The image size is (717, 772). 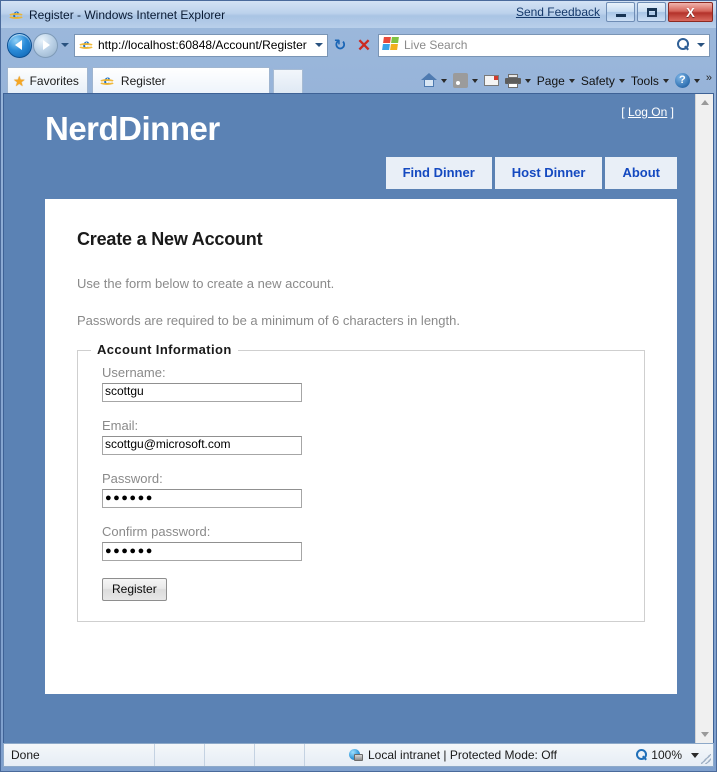 I want to click on tools-menu-label: Tools, so click(x=644, y=80).